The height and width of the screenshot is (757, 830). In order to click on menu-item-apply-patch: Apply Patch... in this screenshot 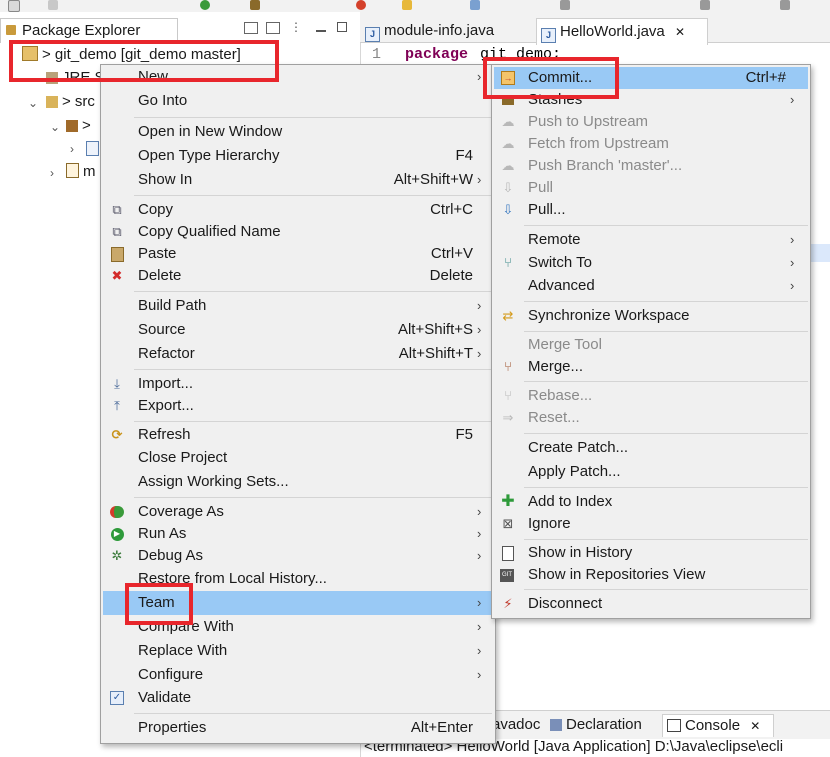, I will do `click(651, 472)`.